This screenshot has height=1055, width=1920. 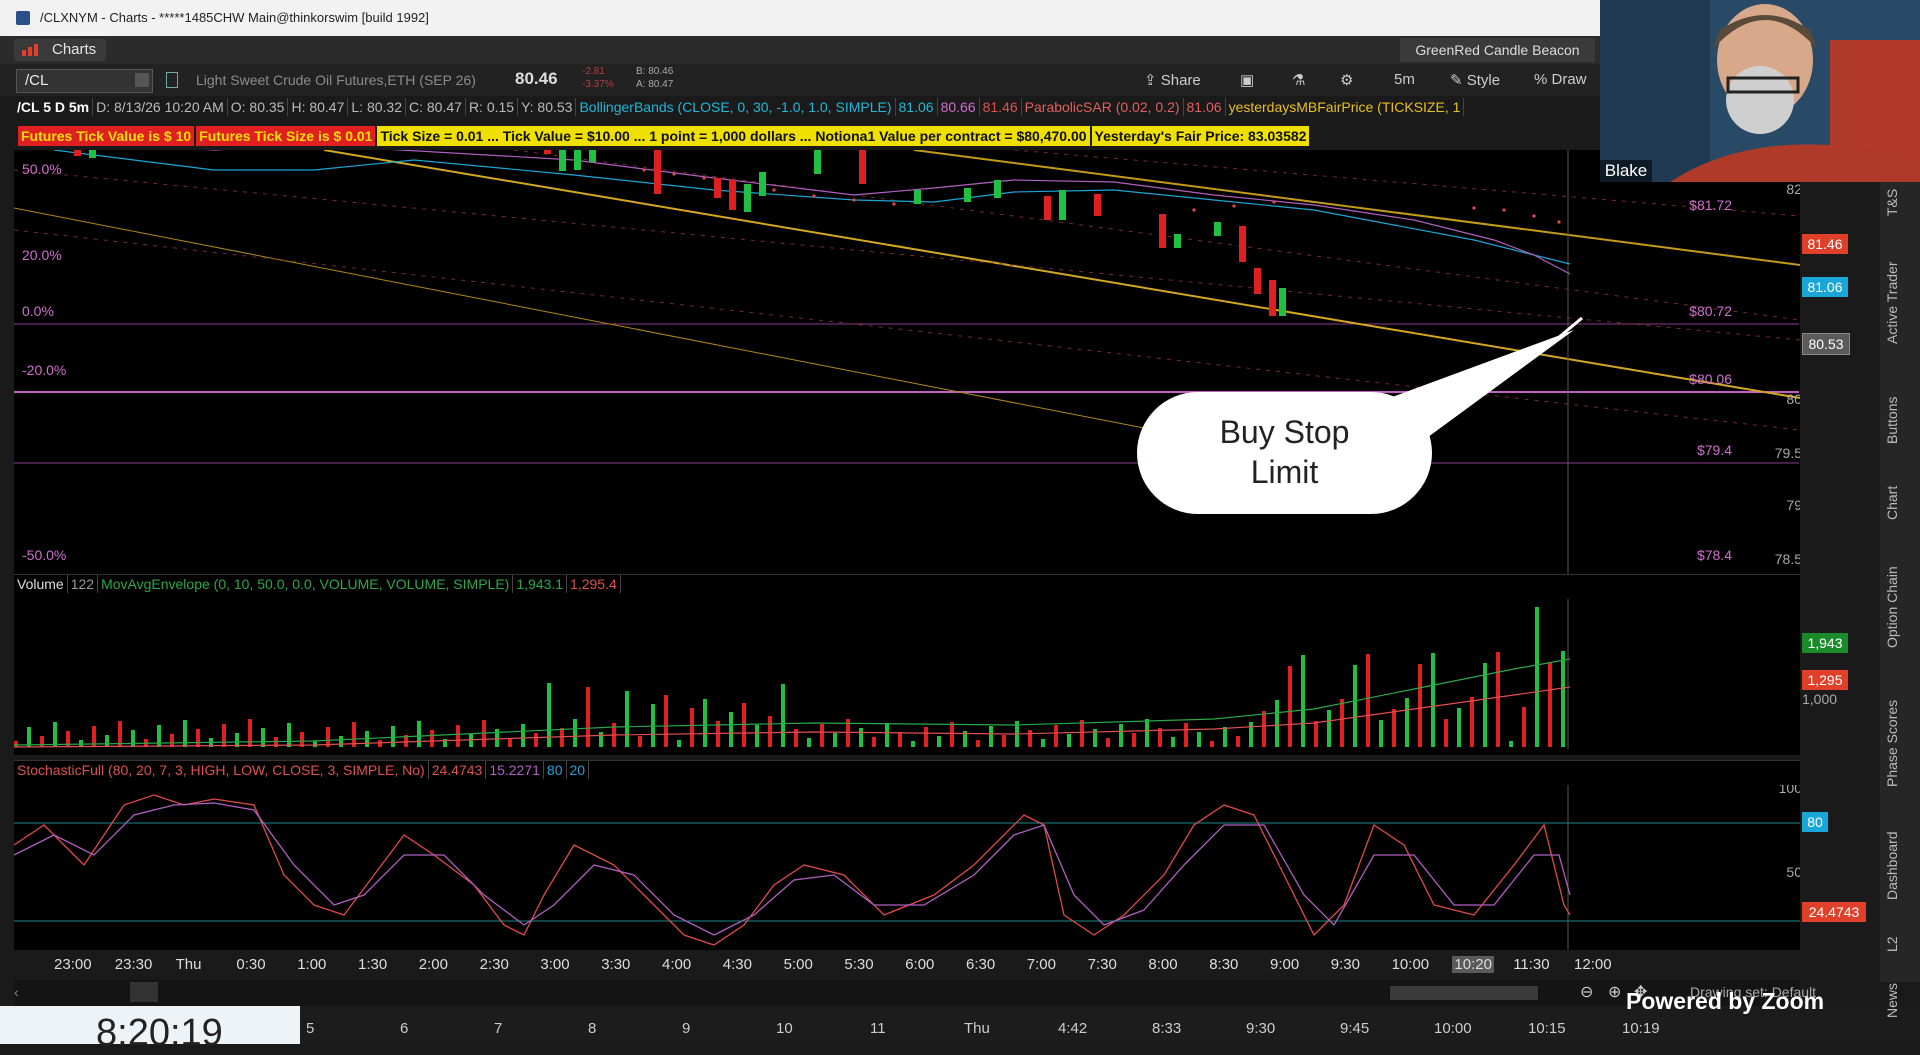 I want to click on side-tab-dashboard: Dashboard, so click(x=1900, y=865).